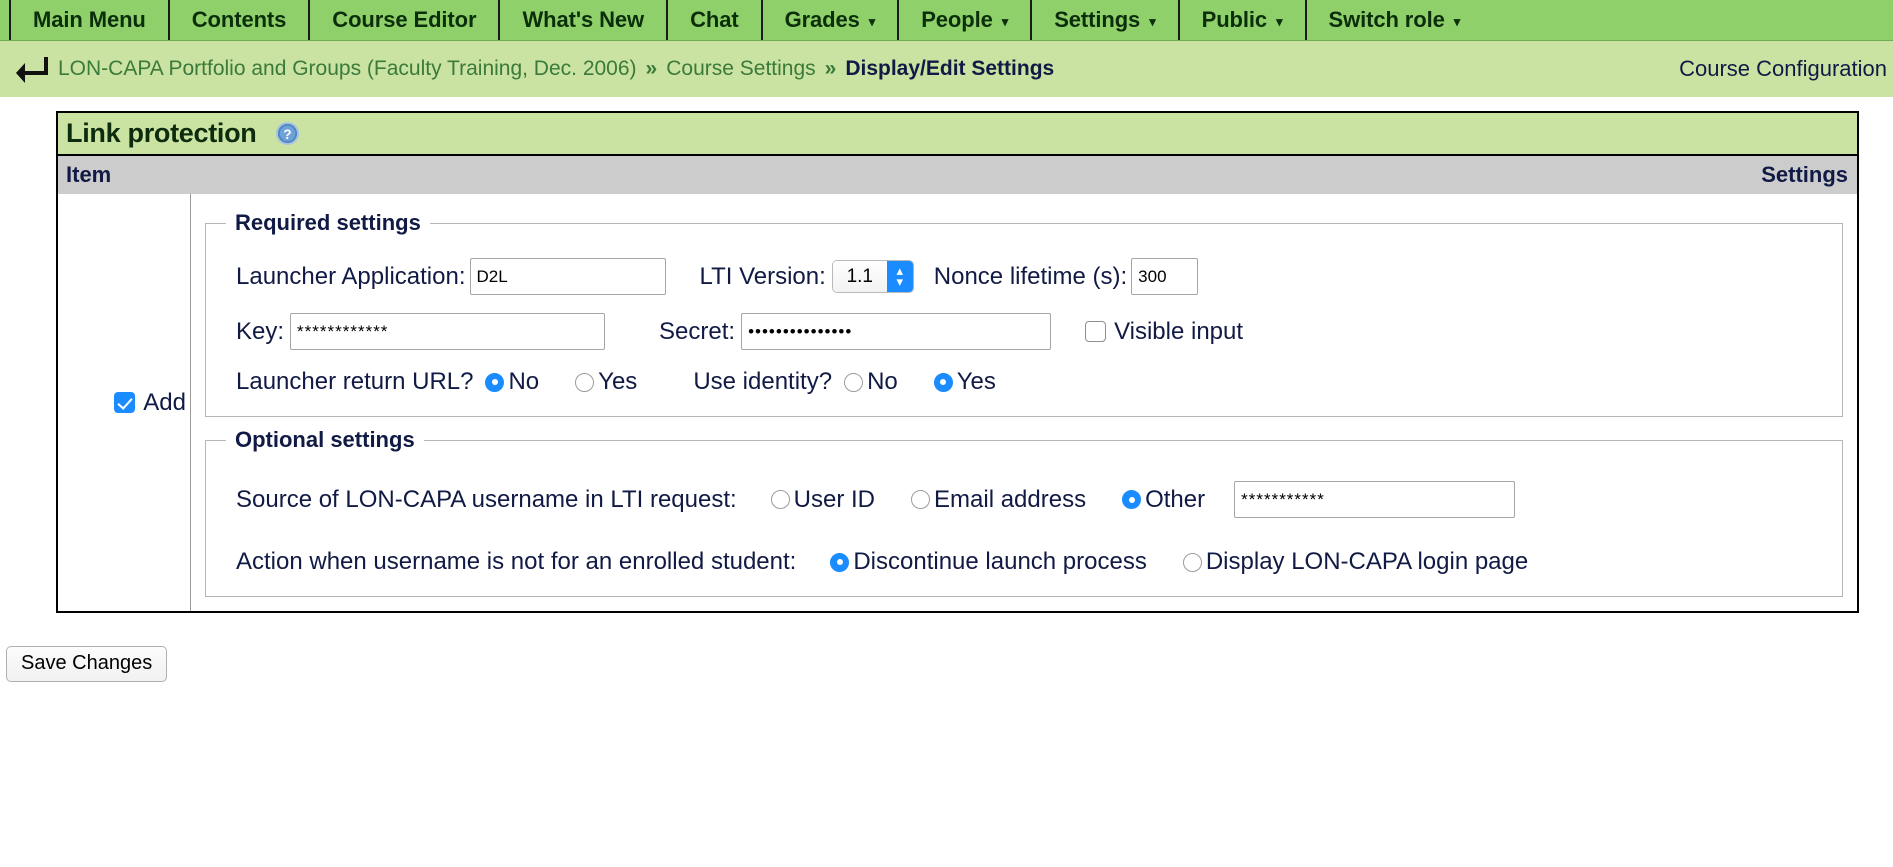 The width and height of the screenshot is (1893, 867). I want to click on action-login-page-label: Display LON-CAPA login page, so click(1367, 561).